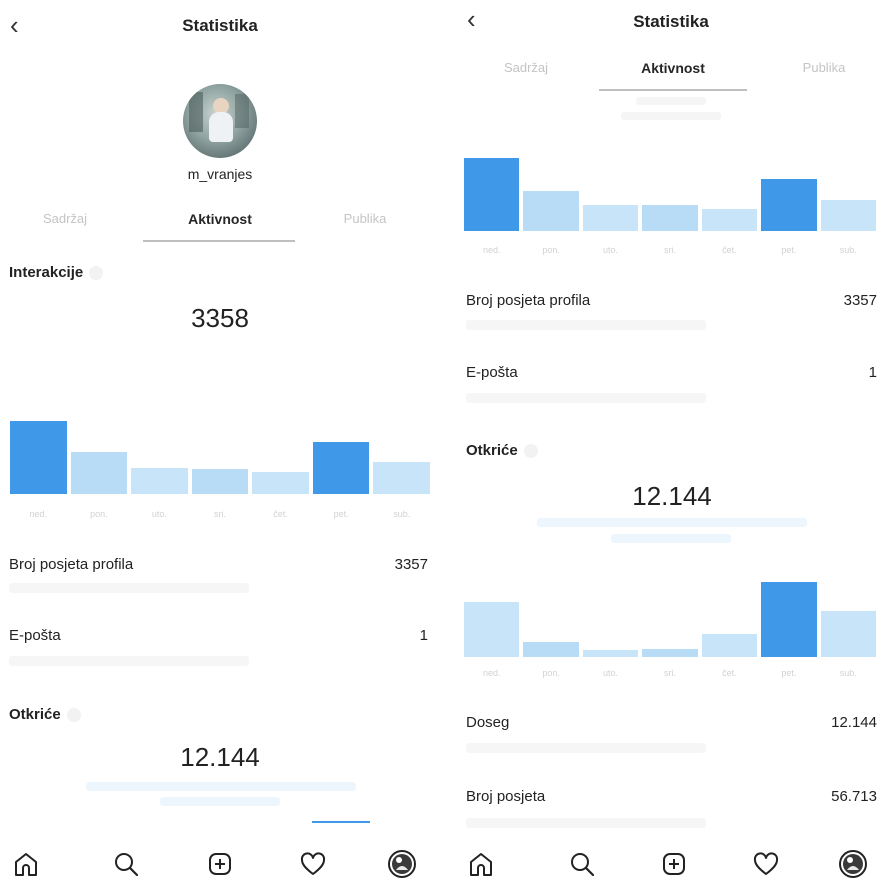 The image size is (881, 892). Describe the element at coordinates (586, 823) in the screenshot. I see `impressions-sub` at that location.